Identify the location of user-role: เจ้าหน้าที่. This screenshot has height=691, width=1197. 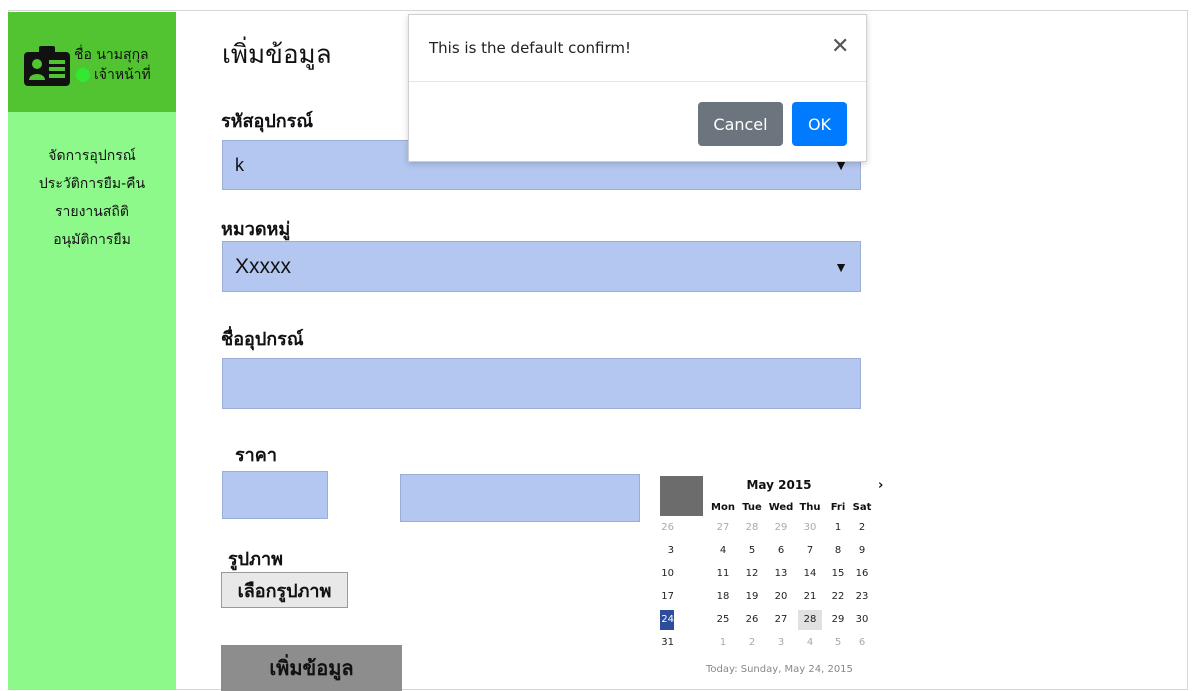
(113, 75).